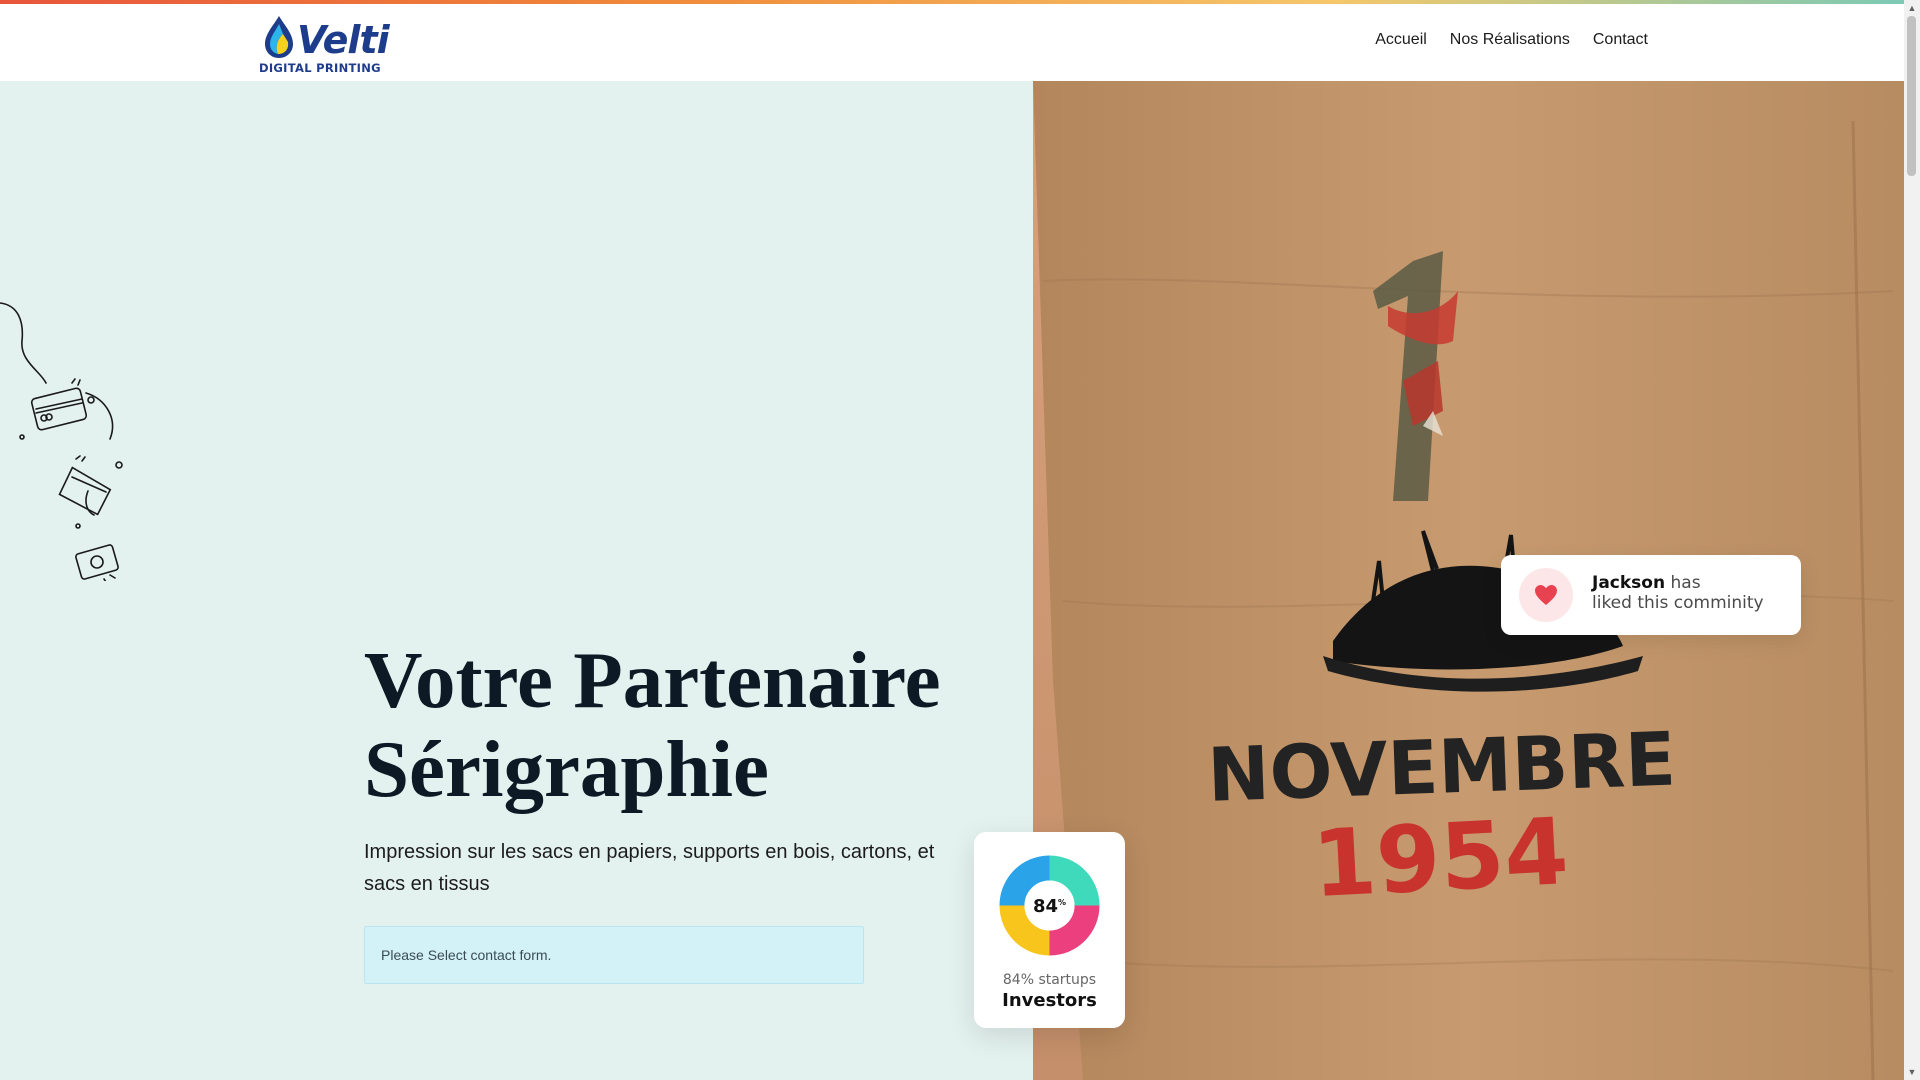 The width and height of the screenshot is (1920, 1080). What do you see at coordinates (466, 955) in the screenshot?
I see `contact-form-notice-text: Please Select contact form.` at bounding box center [466, 955].